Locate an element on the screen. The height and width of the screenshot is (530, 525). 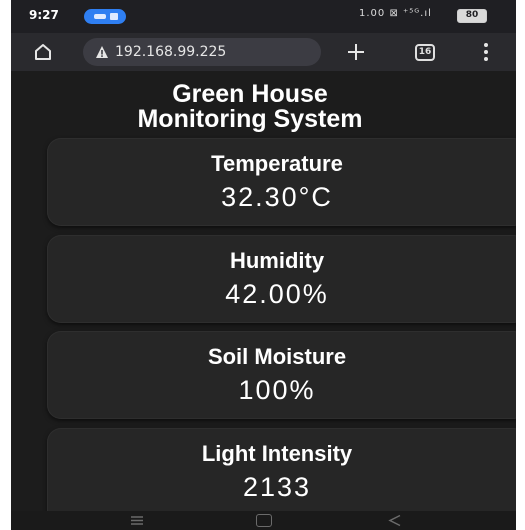
page-title: Green House Monitoring System is located at coordinates (250, 107).